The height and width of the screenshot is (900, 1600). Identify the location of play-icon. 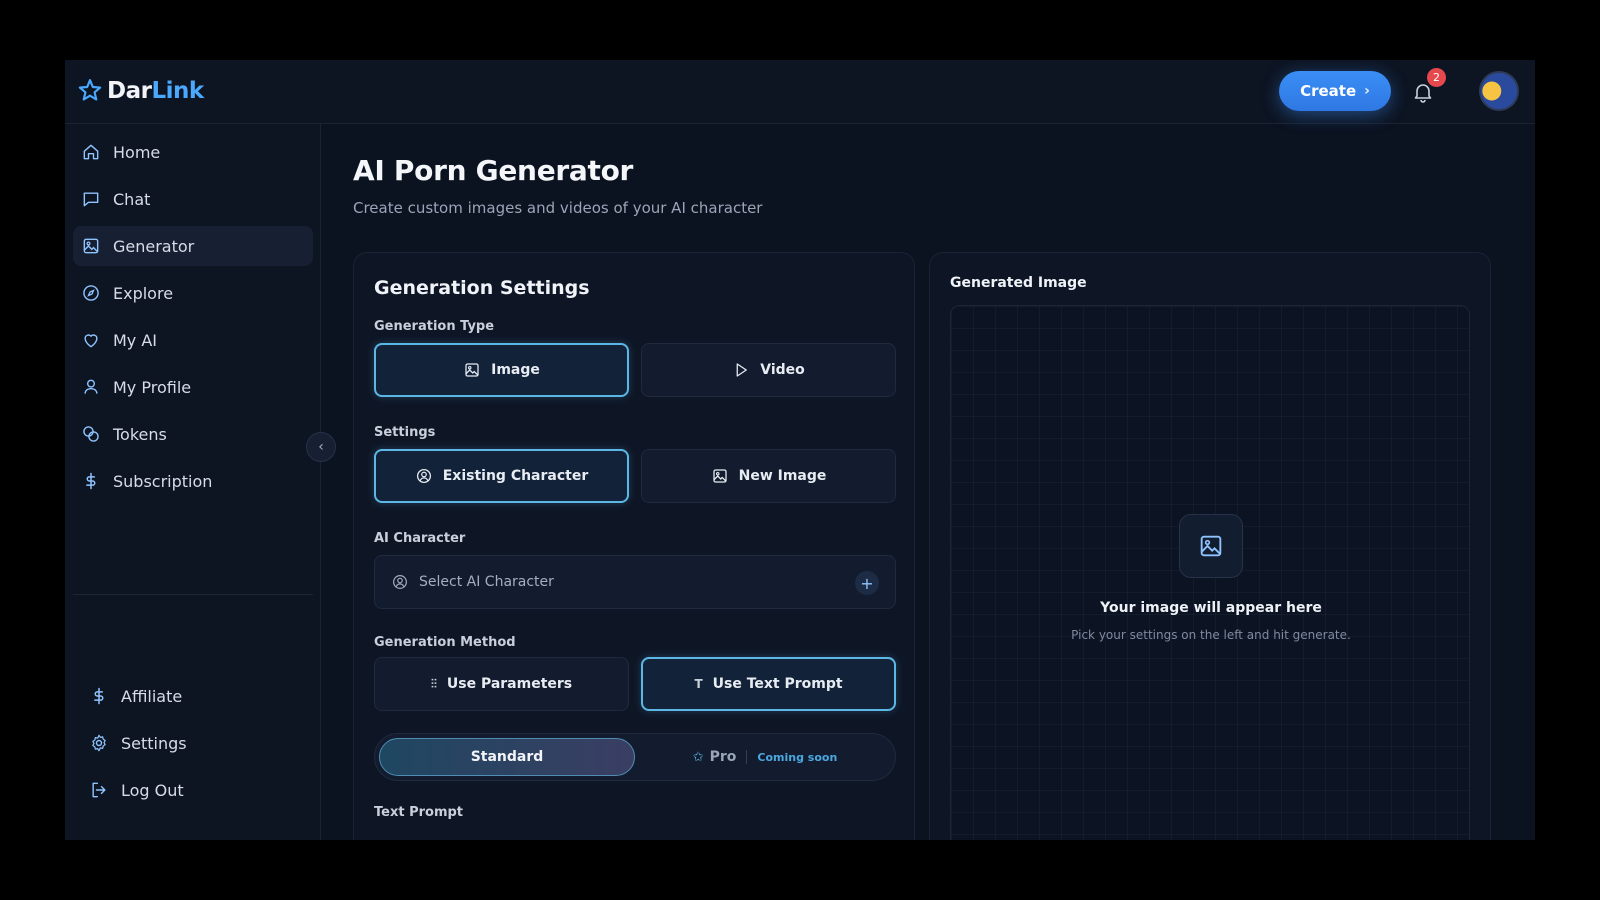
(742, 370).